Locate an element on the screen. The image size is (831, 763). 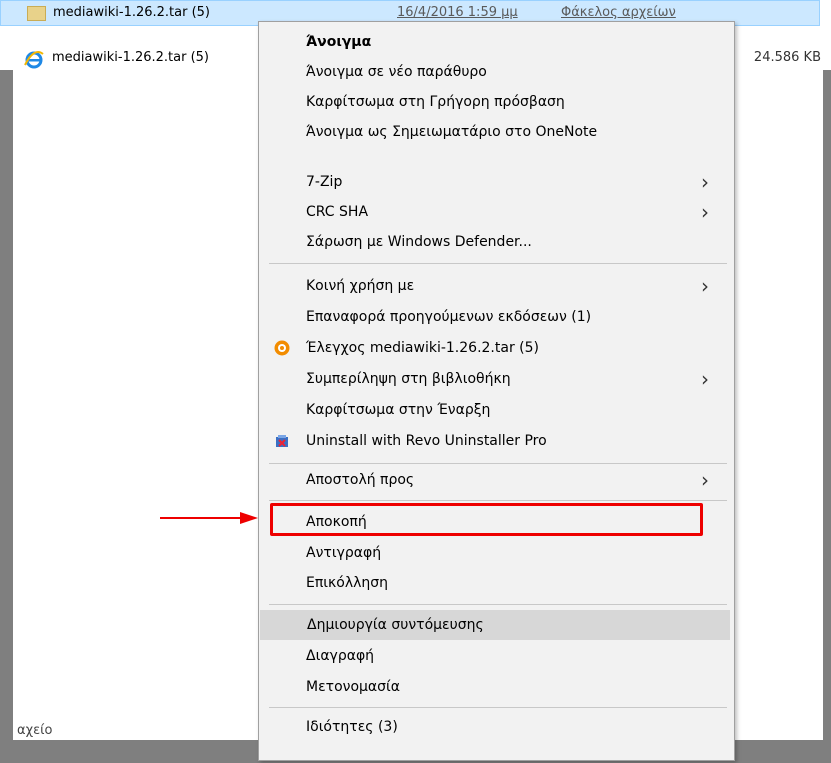
menu-item-open: Άνοιγμα is located at coordinates (496, 42).